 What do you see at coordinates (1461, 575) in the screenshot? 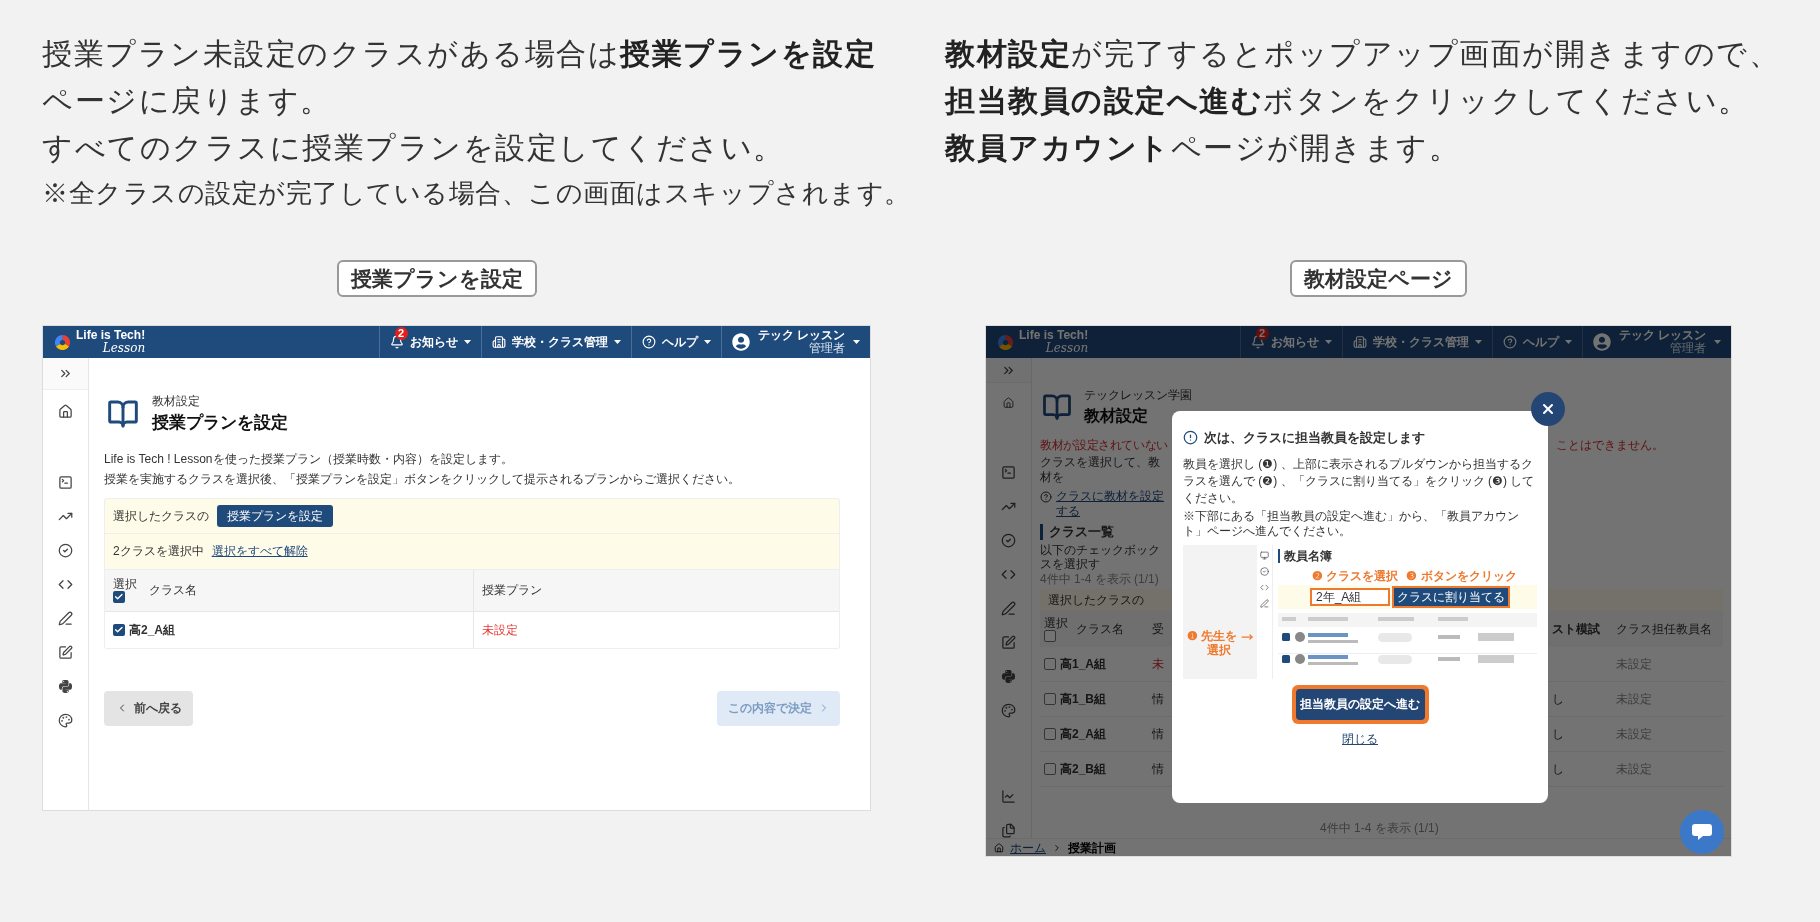
I see `step-annotation: ❸ ボタンをクリック` at bounding box center [1461, 575].